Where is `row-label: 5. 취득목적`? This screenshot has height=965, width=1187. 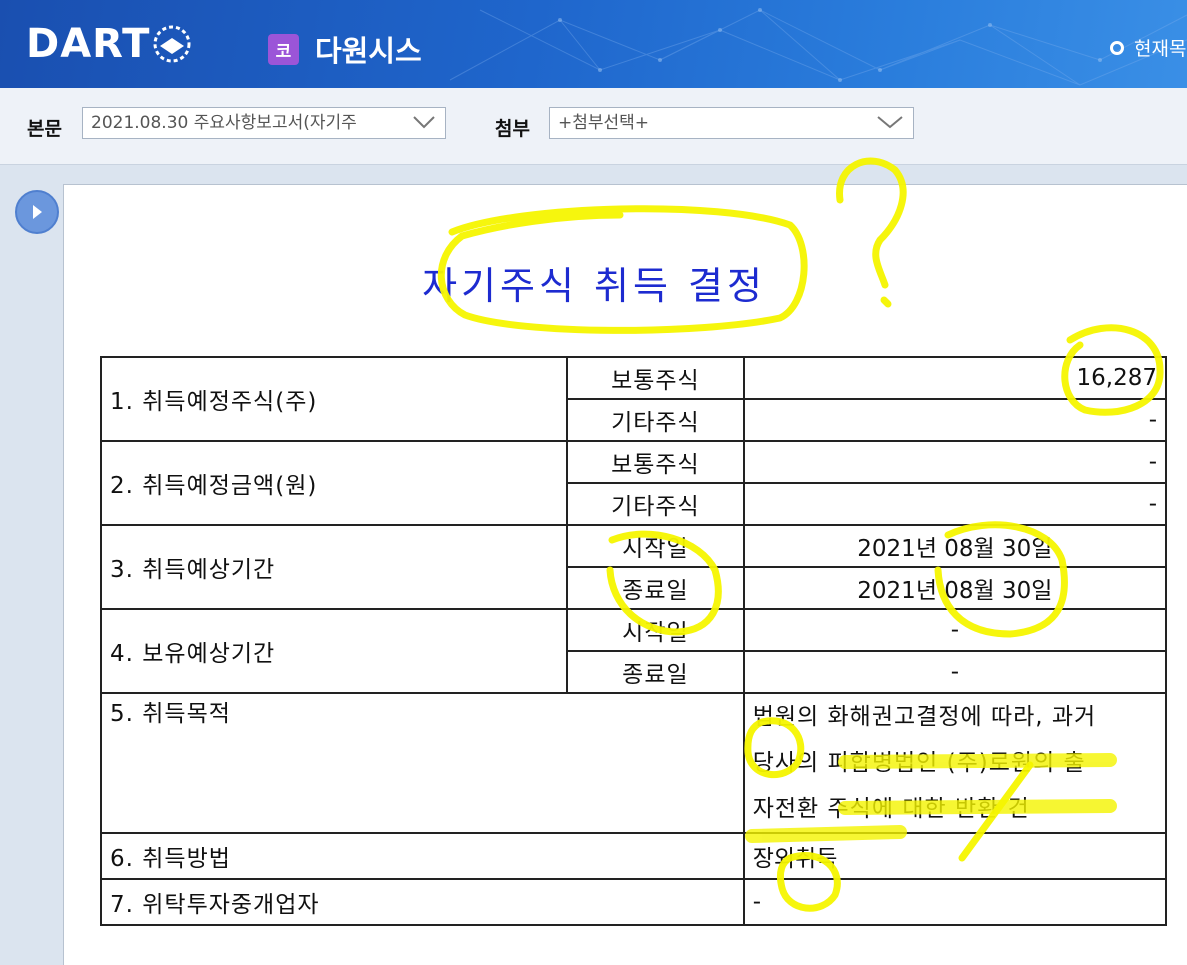 row-label: 5. 취득목적 is located at coordinates (422, 763).